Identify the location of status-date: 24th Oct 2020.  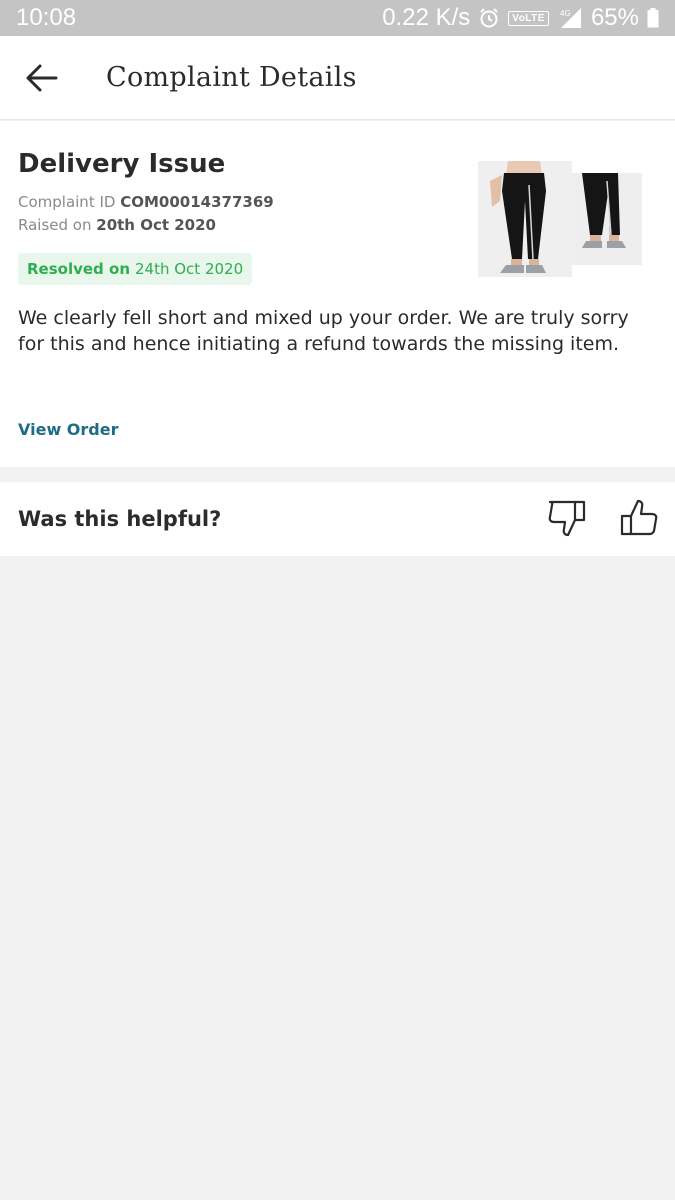
(189, 269).